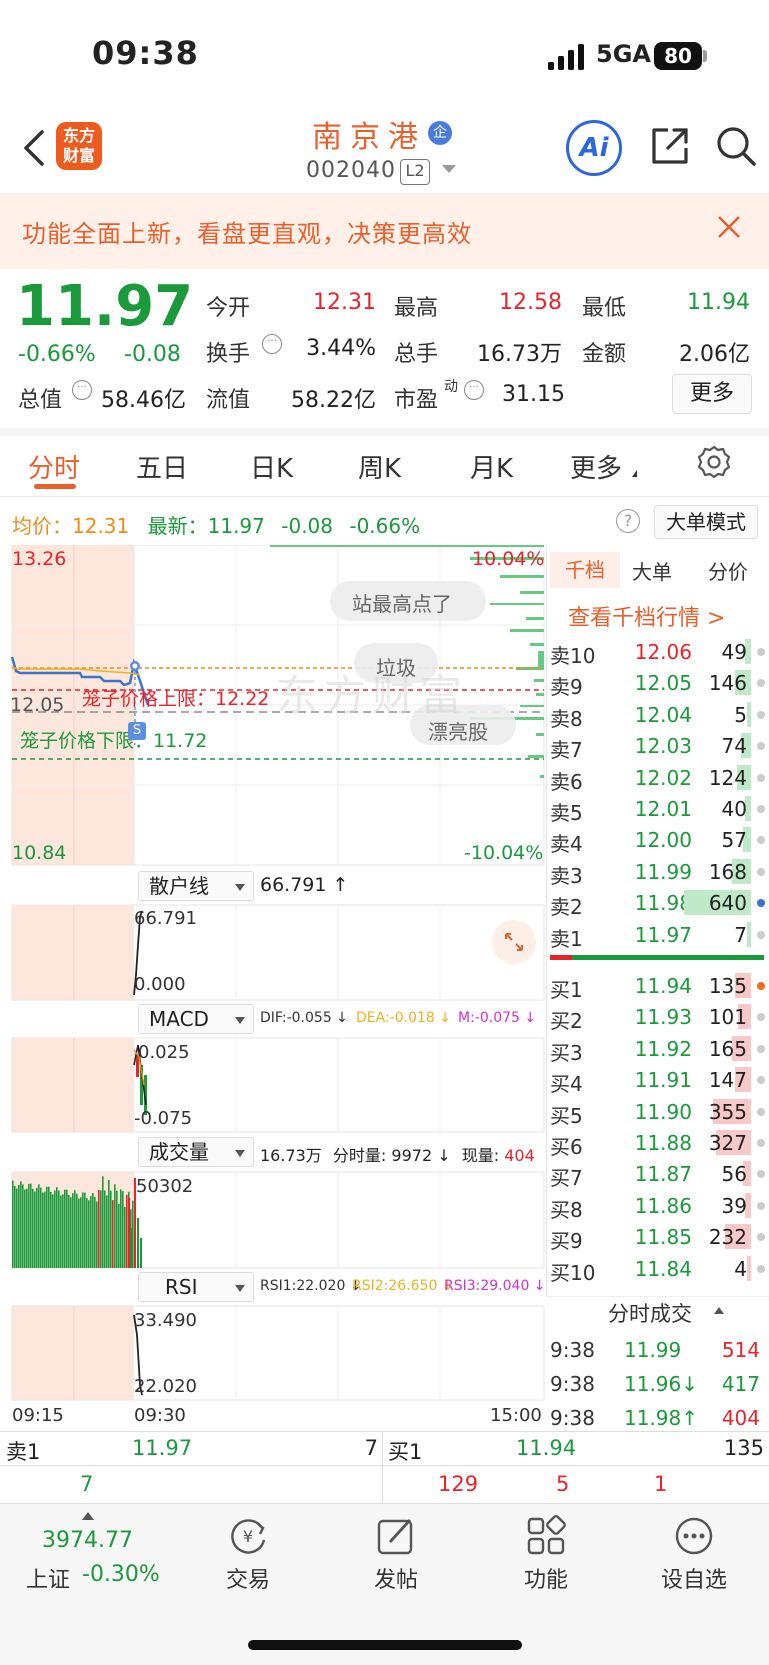 Image resolution: width=769 pixels, height=1665 pixels. Describe the element at coordinates (646, 616) in the screenshot. I see `view-depth-link: 查看千档行情 >` at that location.